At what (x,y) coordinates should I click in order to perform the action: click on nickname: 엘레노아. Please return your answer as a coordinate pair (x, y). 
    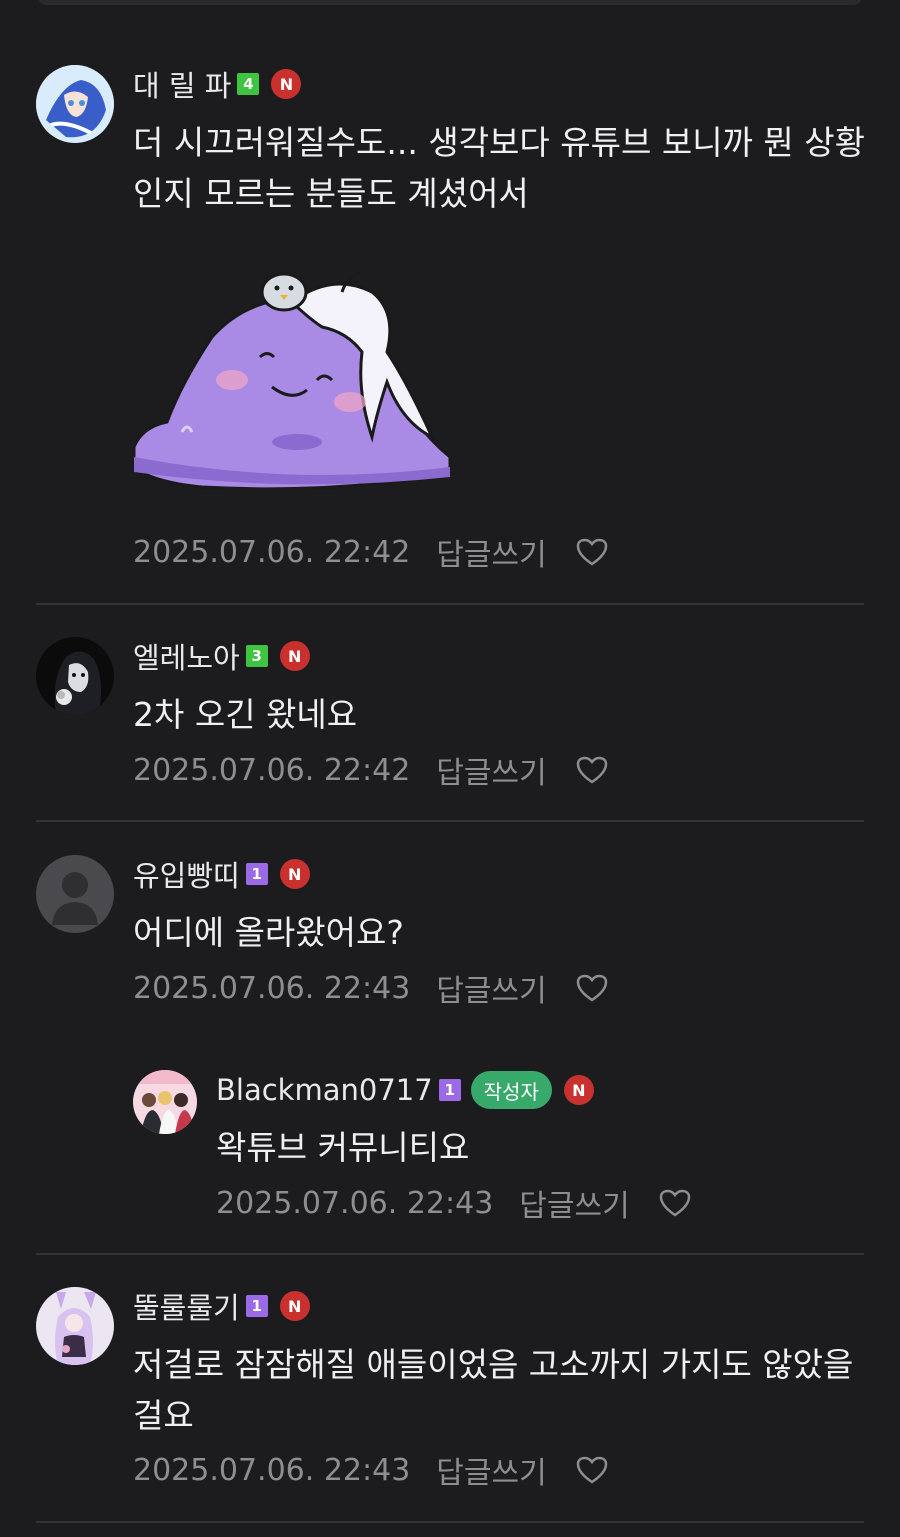
    Looking at the image, I should click on (186, 656).